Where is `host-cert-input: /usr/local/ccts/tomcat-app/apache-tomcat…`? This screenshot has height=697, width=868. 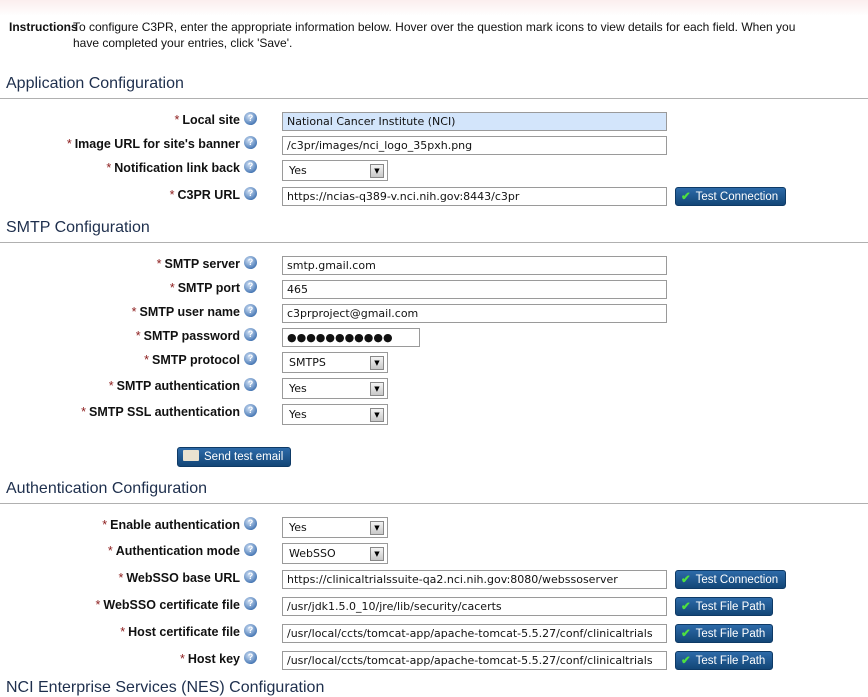 host-cert-input: /usr/local/ccts/tomcat-app/apache-tomcat… is located at coordinates (474, 633).